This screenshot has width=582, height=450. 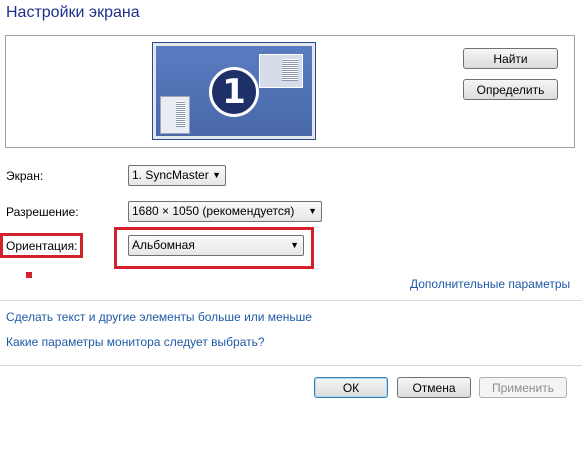 What do you see at coordinates (175, 115) in the screenshot?
I see `window-thumbnail-small` at bounding box center [175, 115].